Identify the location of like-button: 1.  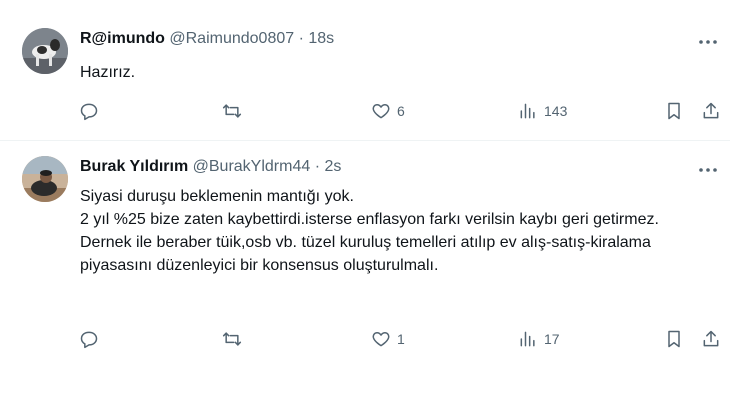
(388, 339).